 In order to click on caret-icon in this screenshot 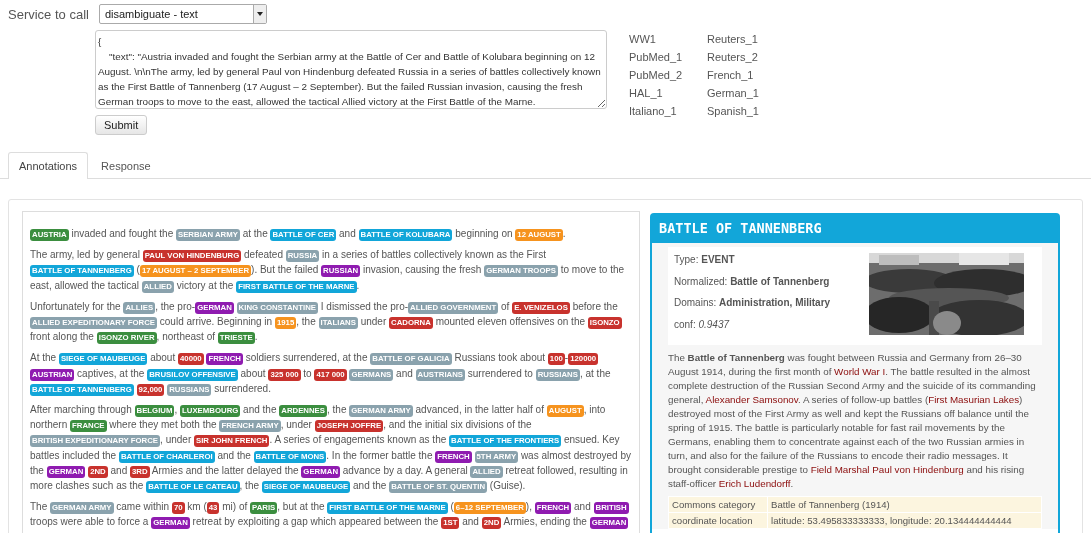, I will do `click(259, 14)`.